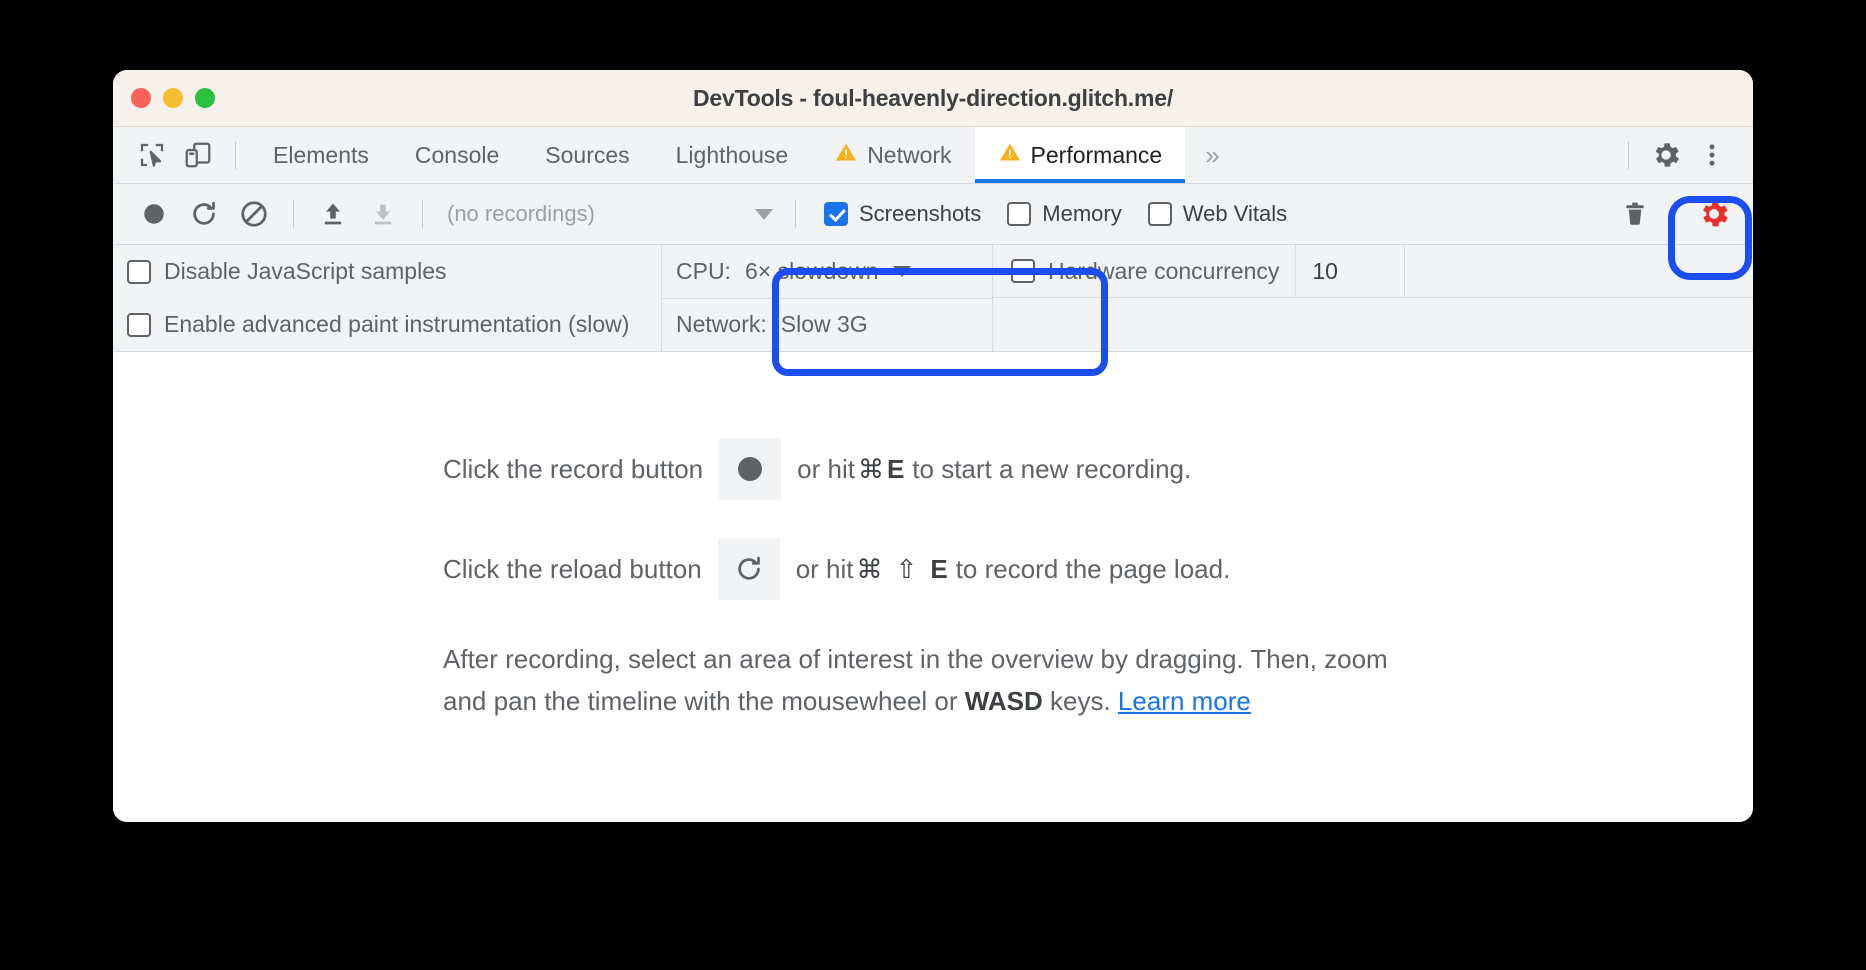  What do you see at coordinates (703, 270) in the screenshot?
I see `cpu-throttling-label: CPU:` at bounding box center [703, 270].